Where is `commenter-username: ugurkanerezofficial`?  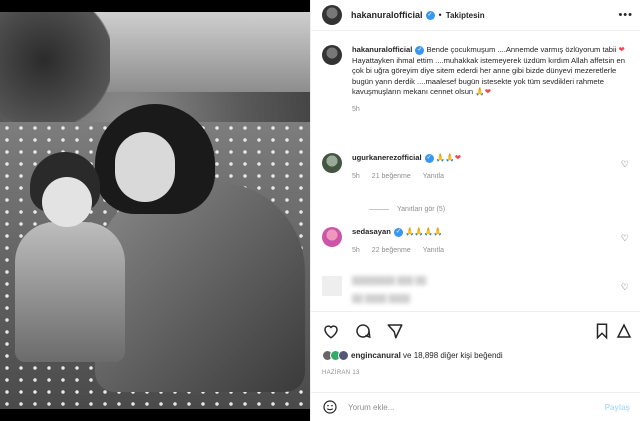 commenter-username: ugurkanerezofficial is located at coordinates (387, 157).